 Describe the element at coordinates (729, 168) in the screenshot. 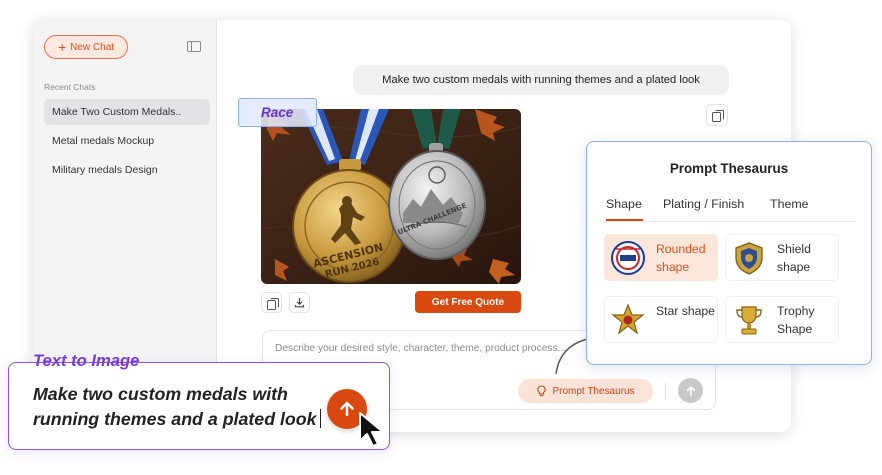

I see `thesaurus-title: Prompt Thesaurus` at that location.